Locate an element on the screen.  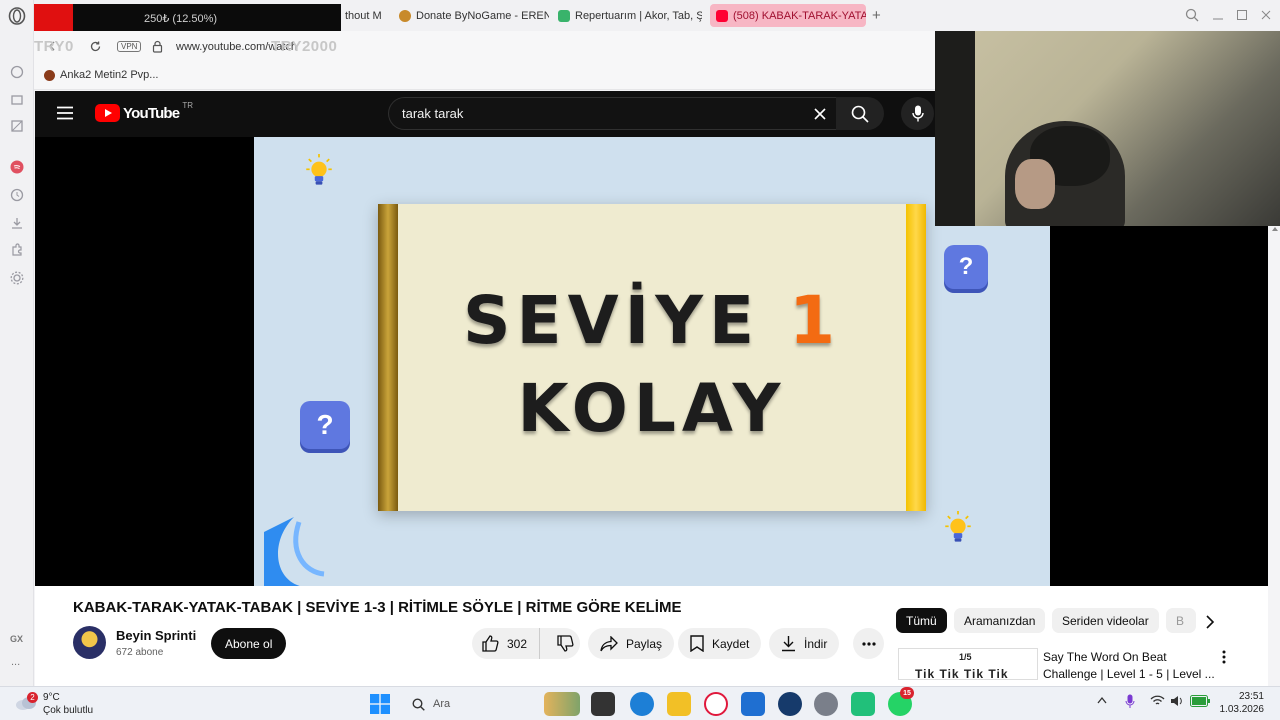
save-button: Kaydet is located at coordinates (720, 643).